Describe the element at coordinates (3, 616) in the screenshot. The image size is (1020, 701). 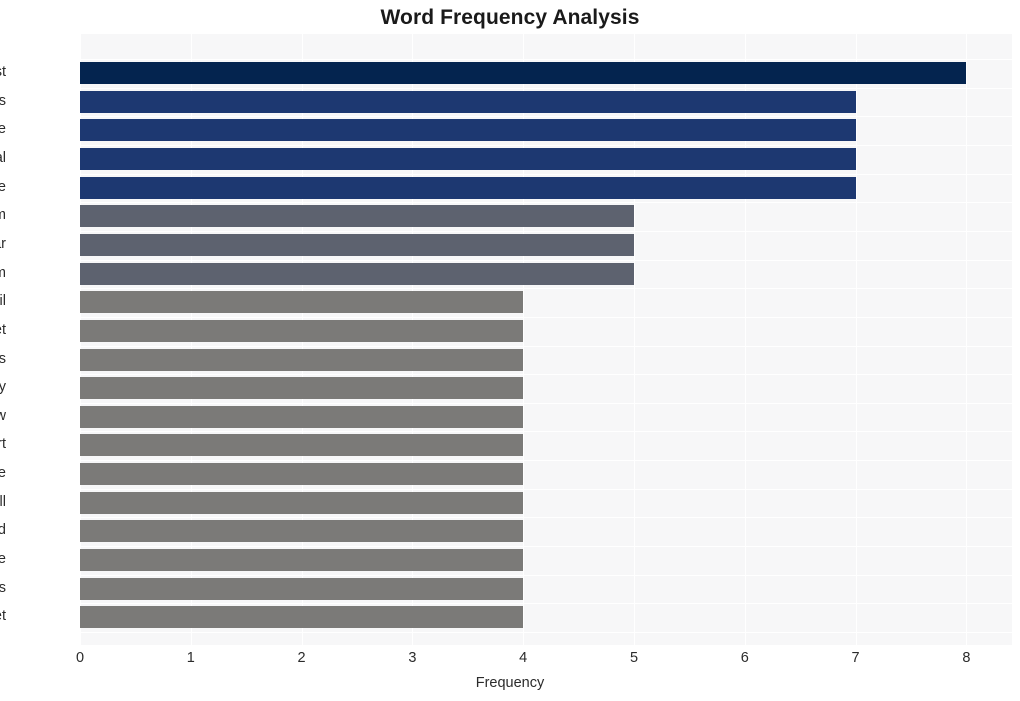
I see `y-axis-tick-label: internet` at that location.